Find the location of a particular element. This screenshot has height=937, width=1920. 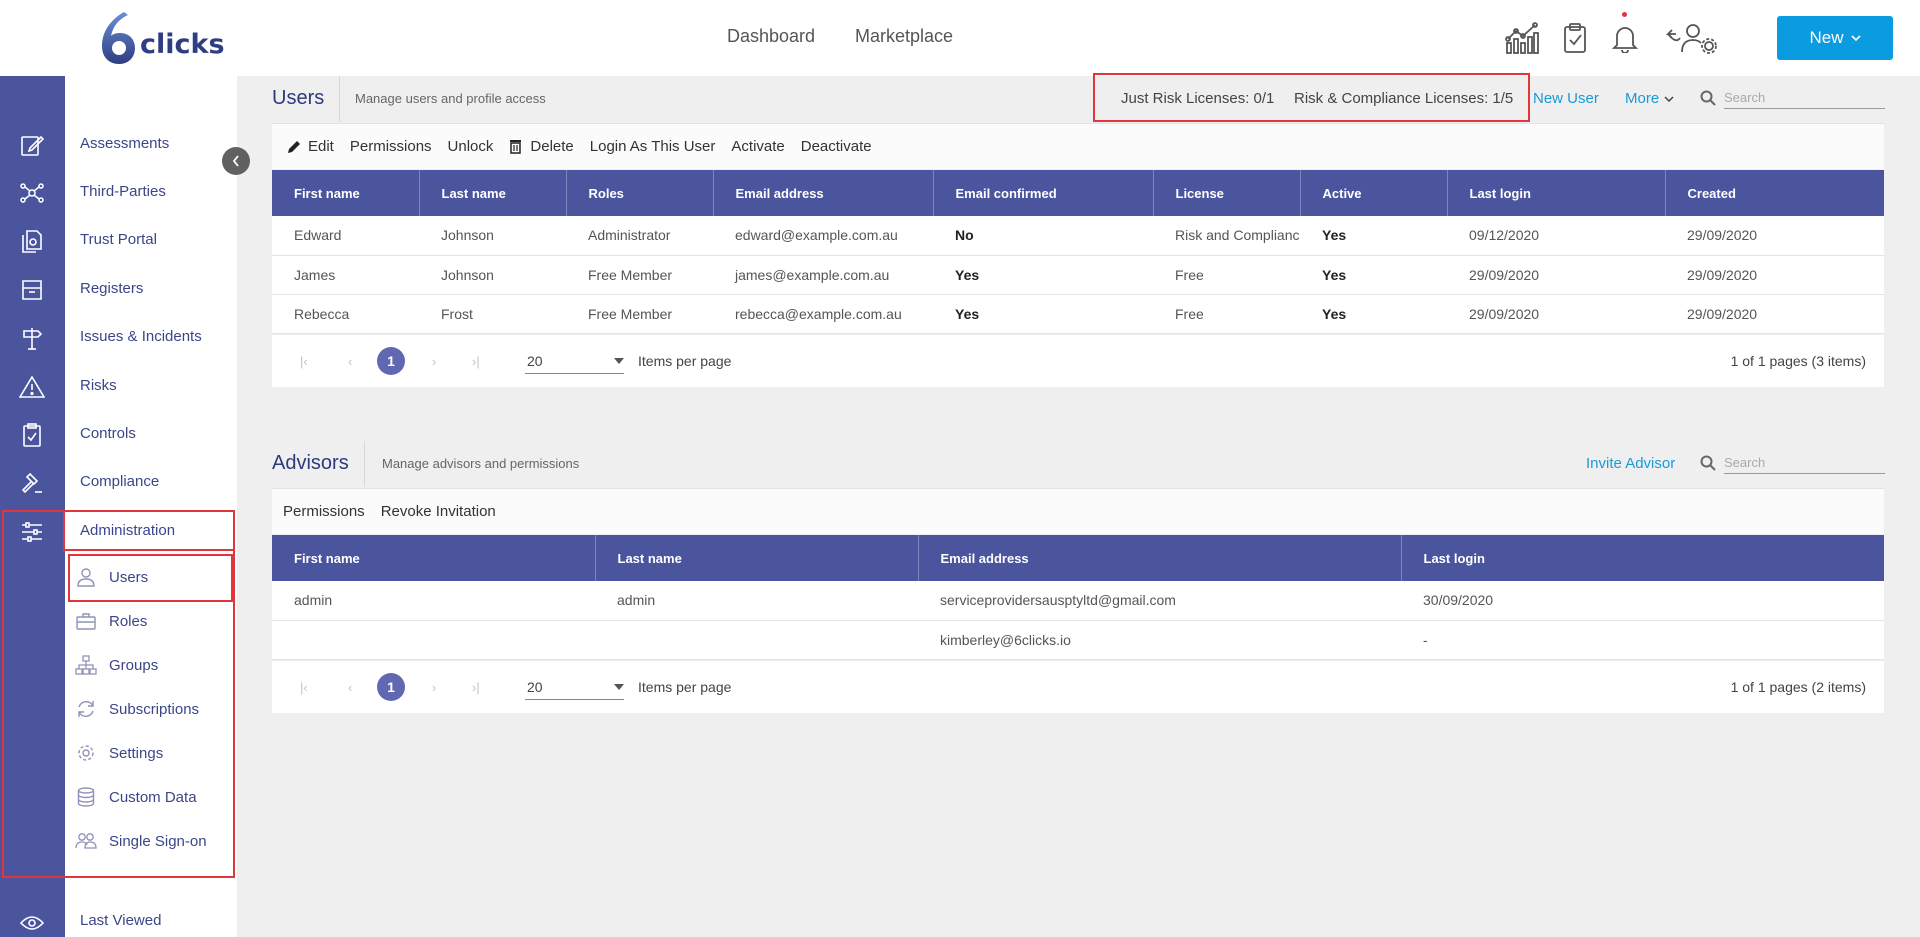

sidebar-item-compliance: Compliance is located at coordinates (119, 481).